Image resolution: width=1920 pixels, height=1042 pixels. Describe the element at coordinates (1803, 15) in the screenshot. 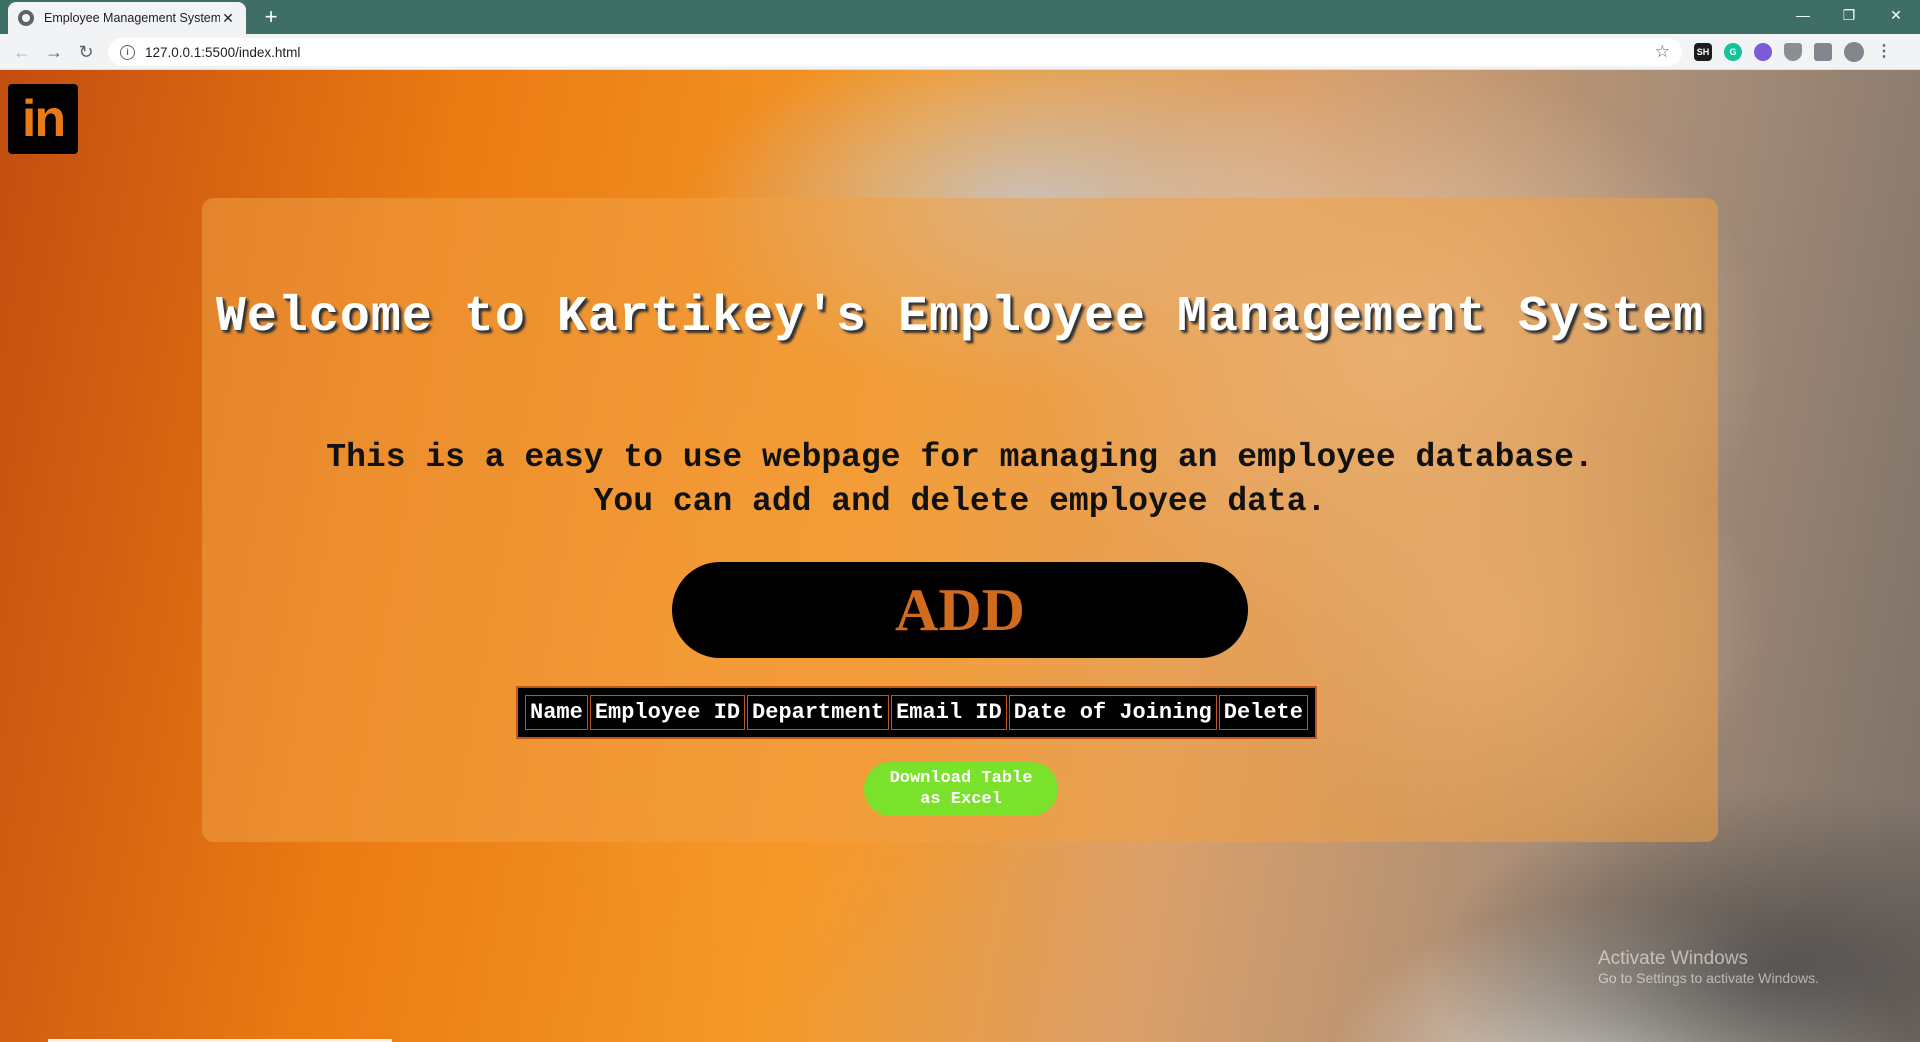

I see `minimize-button: —` at that location.